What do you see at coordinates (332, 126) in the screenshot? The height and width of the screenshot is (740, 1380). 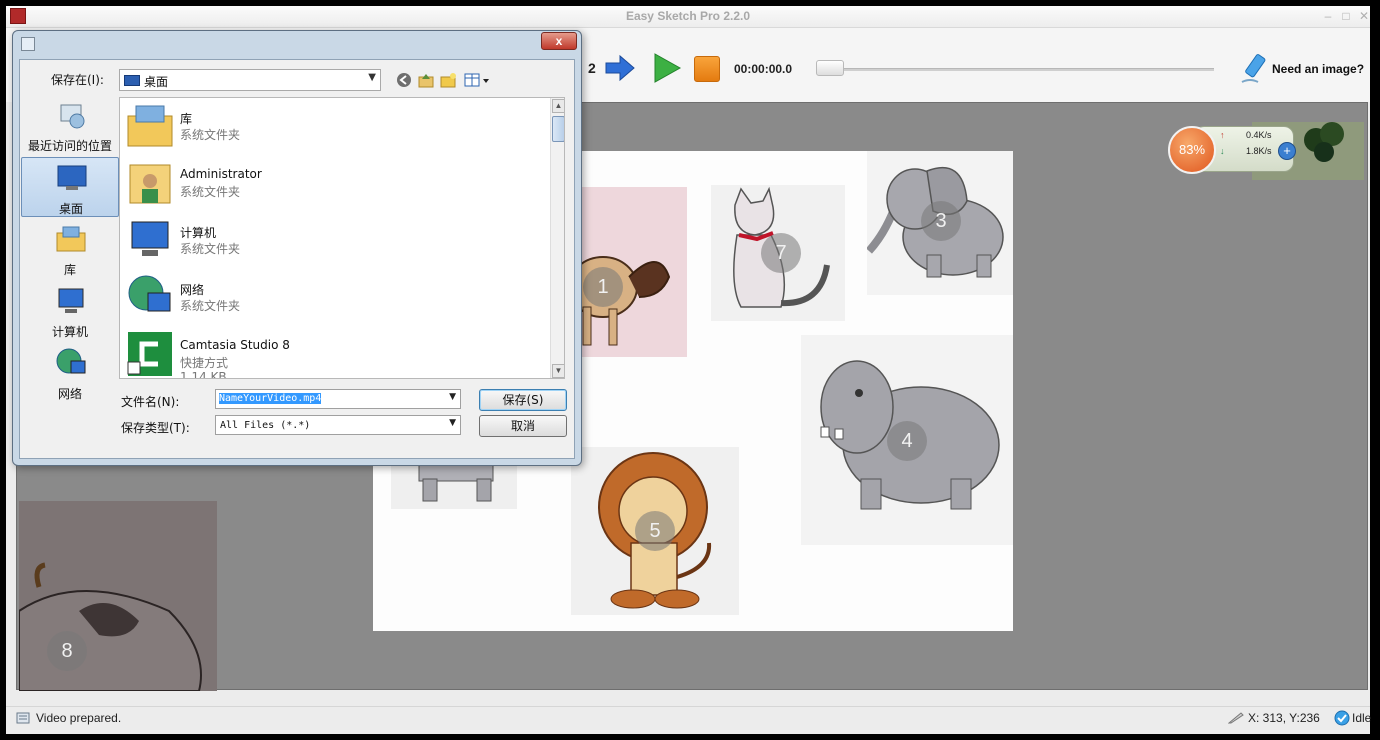 I see `list-item: 库 系统文件夹` at bounding box center [332, 126].